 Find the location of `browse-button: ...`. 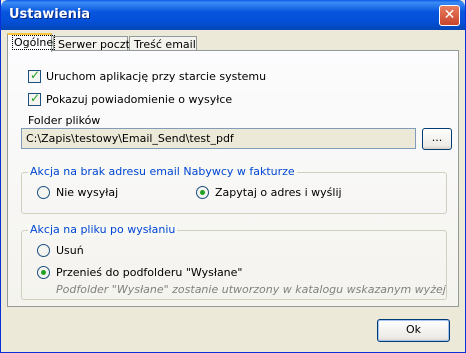

browse-button: ... is located at coordinates (437, 139).